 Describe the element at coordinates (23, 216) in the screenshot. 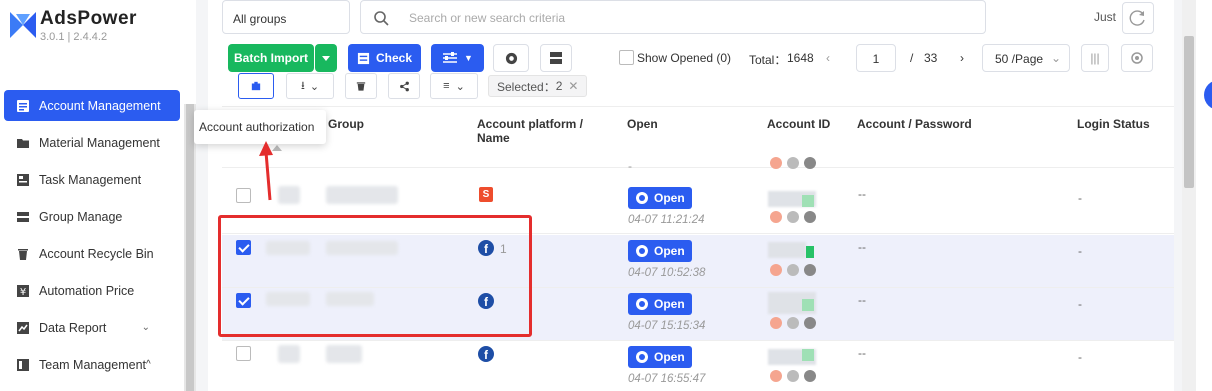

I see `group-icon` at that location.